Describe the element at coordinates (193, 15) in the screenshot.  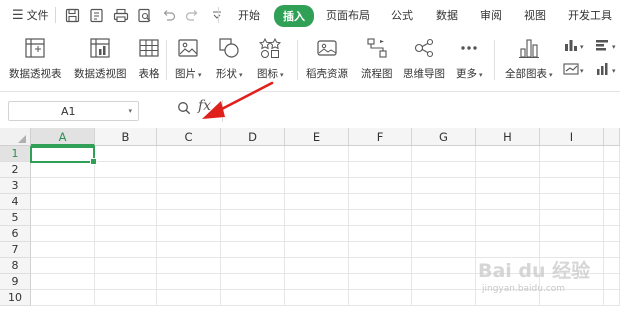
I see `redo-icon` at that location.